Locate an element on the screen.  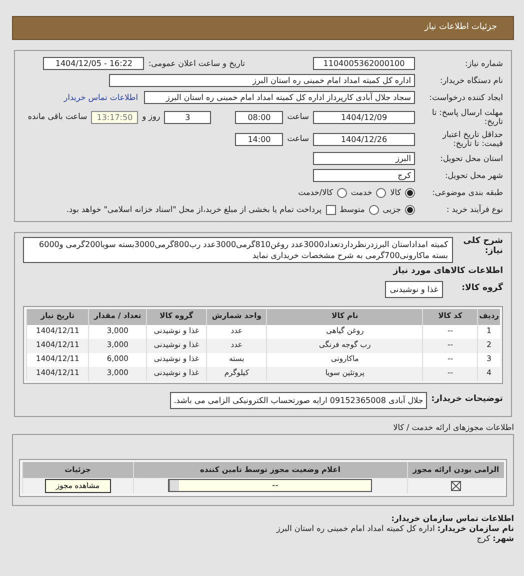
field-label: مهلت ارسال پاسخ: تا تاریخ: is located at coordinates (466, 117).